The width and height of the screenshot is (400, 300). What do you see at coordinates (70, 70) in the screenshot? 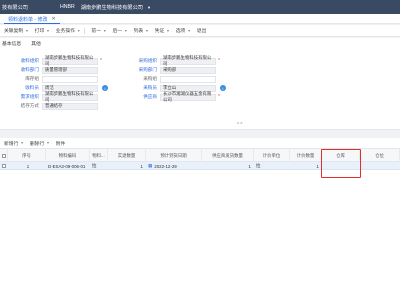
I see `field-input: 质量管理部` at bounding box center [70, 70].